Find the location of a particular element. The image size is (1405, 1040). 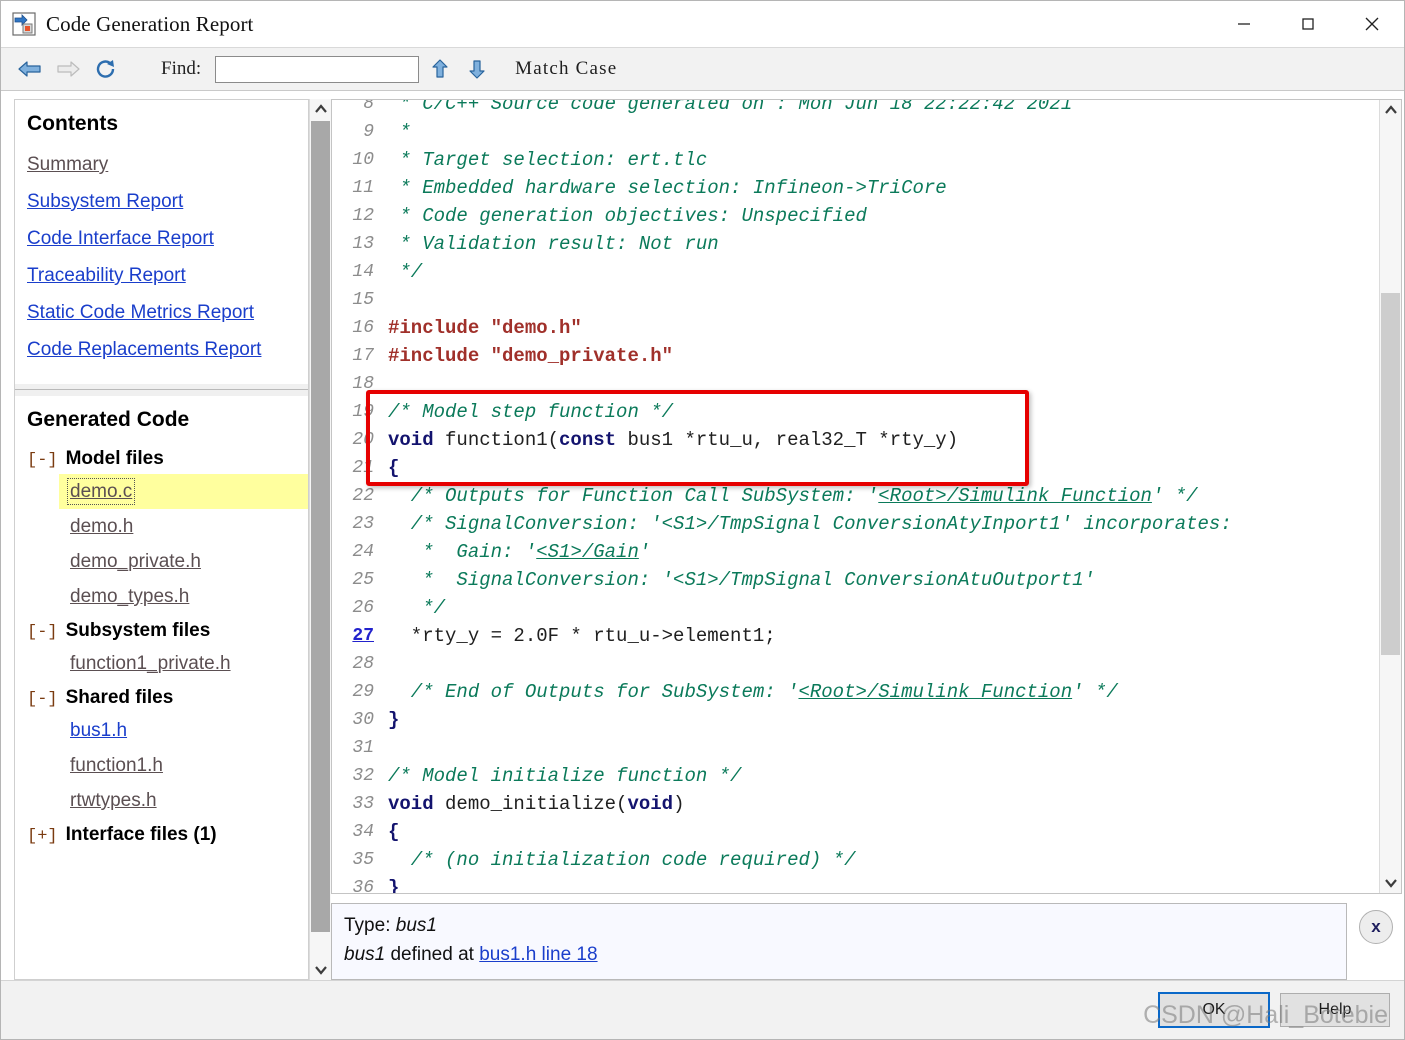

file-link: demo.c is located at coordinates (101, 491).